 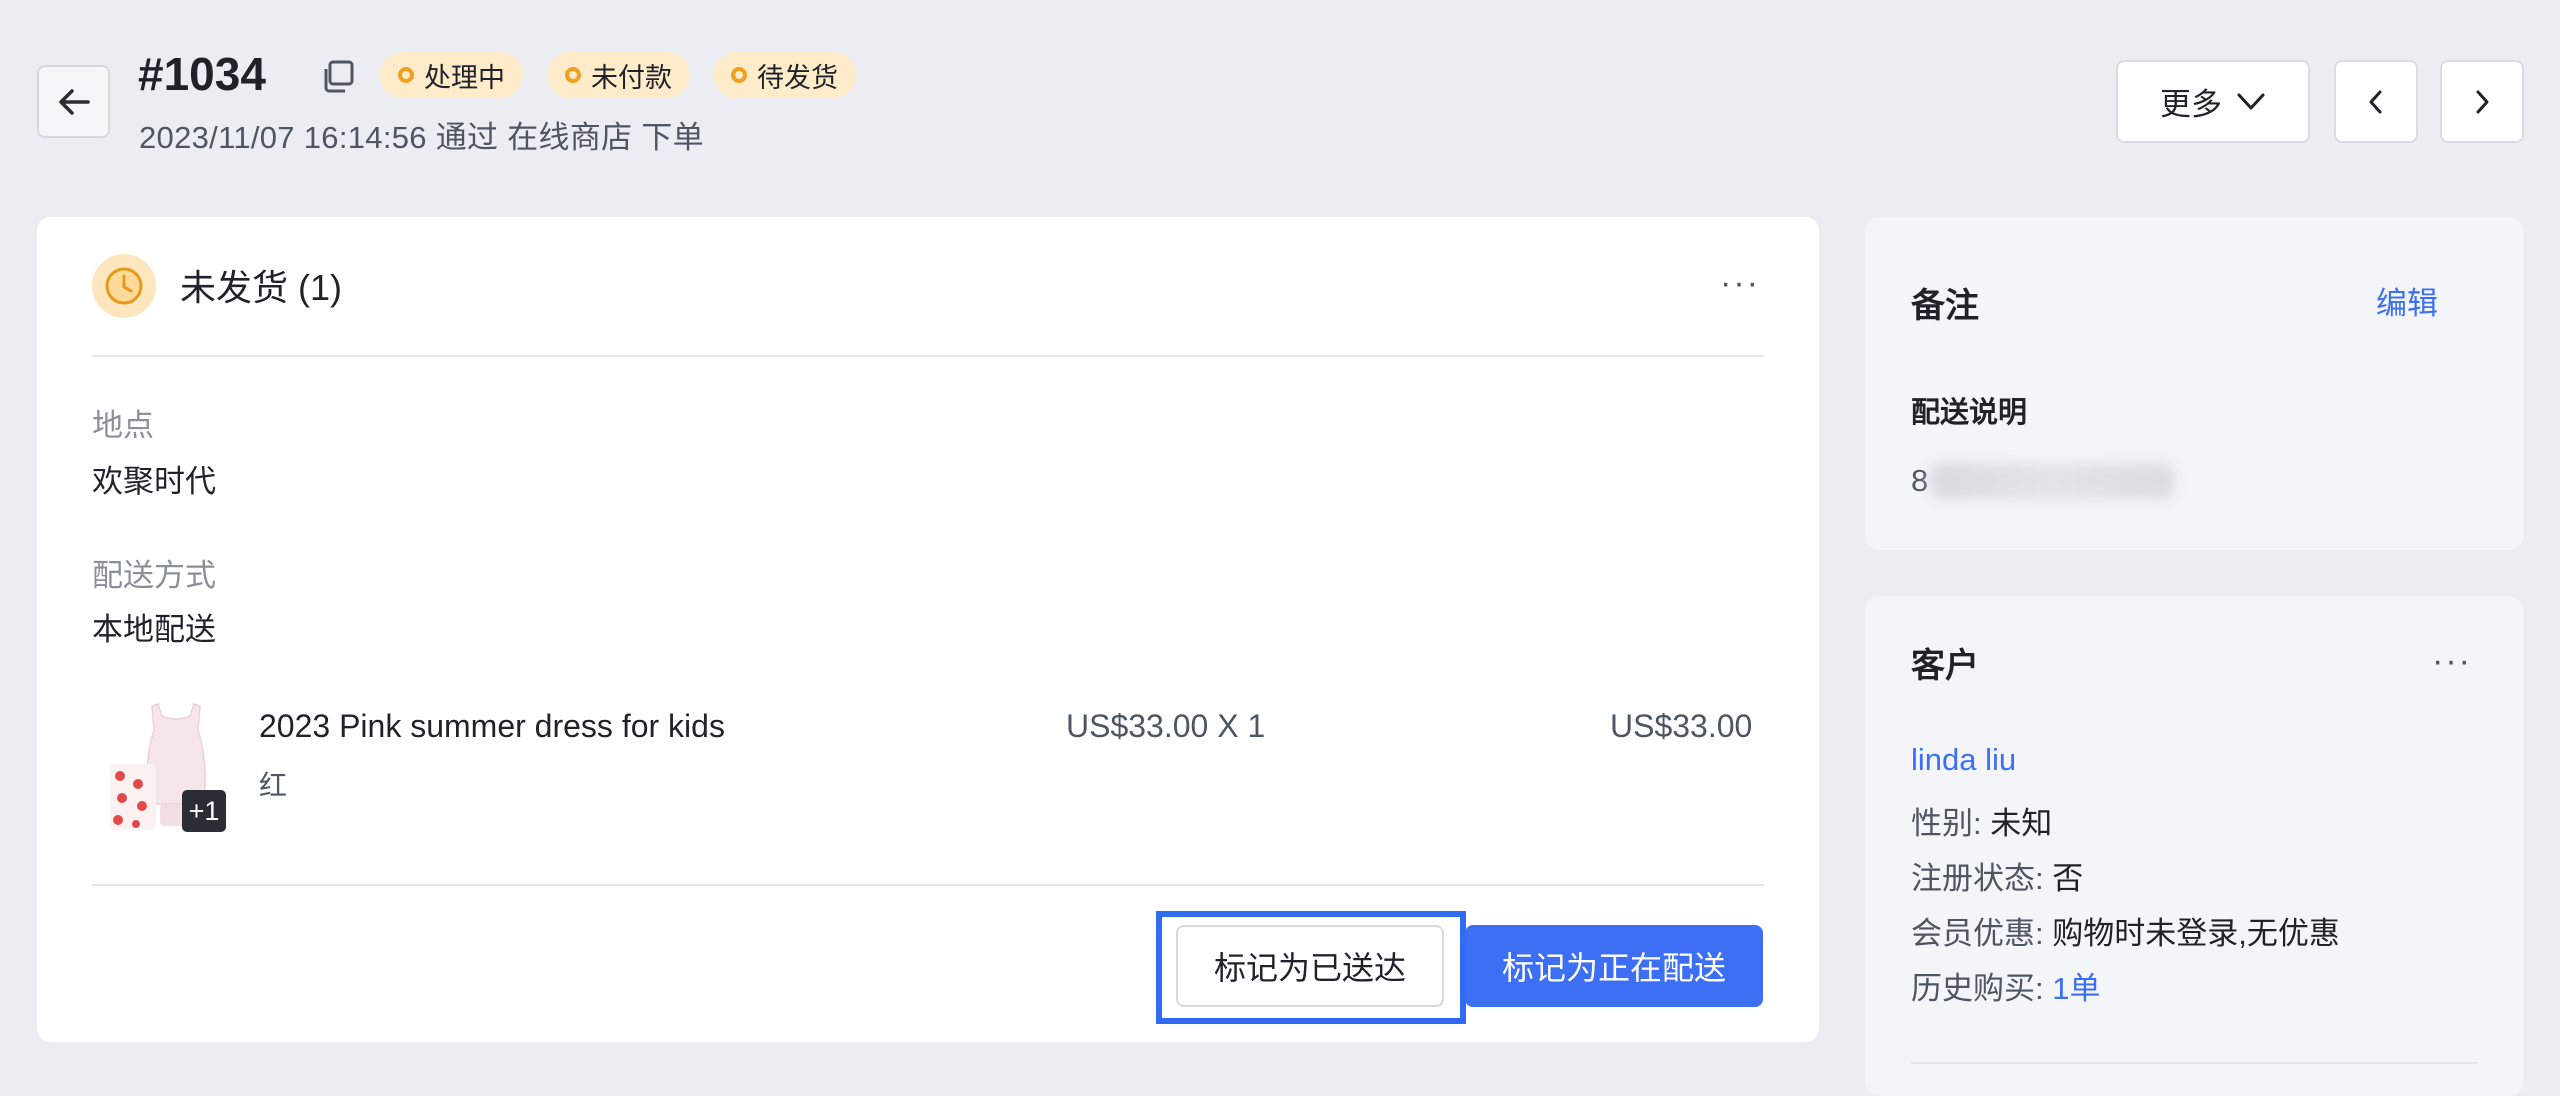 What do you see at coordinates (1977, 933) in the screenshot?
I see `discount-label: 会员优惠:` at bounding box center [1977, 933].